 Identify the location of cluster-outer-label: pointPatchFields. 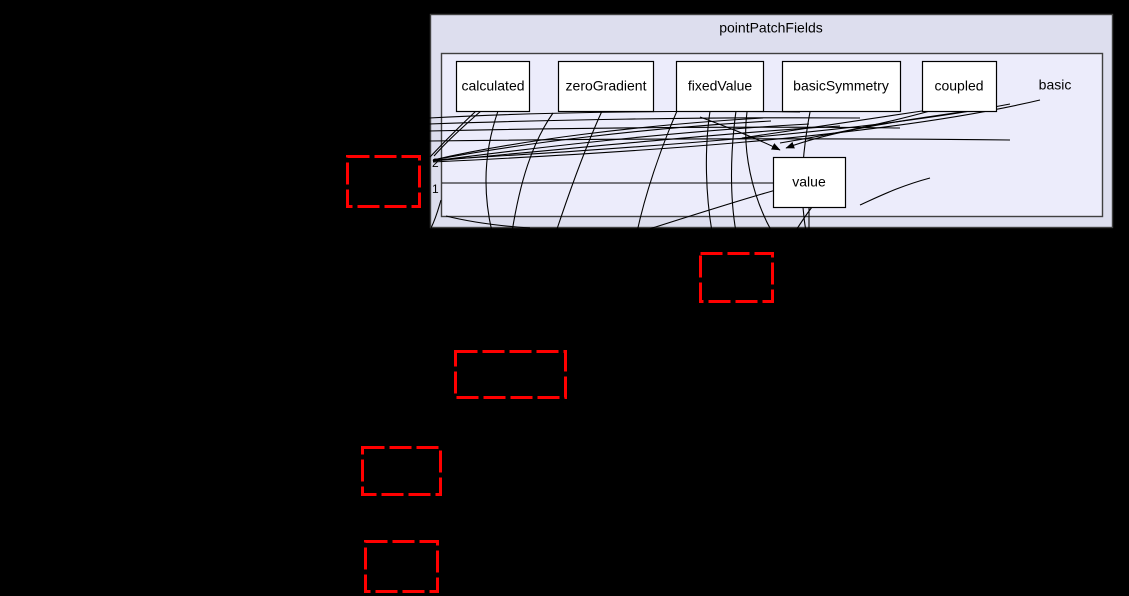
(771, 28).